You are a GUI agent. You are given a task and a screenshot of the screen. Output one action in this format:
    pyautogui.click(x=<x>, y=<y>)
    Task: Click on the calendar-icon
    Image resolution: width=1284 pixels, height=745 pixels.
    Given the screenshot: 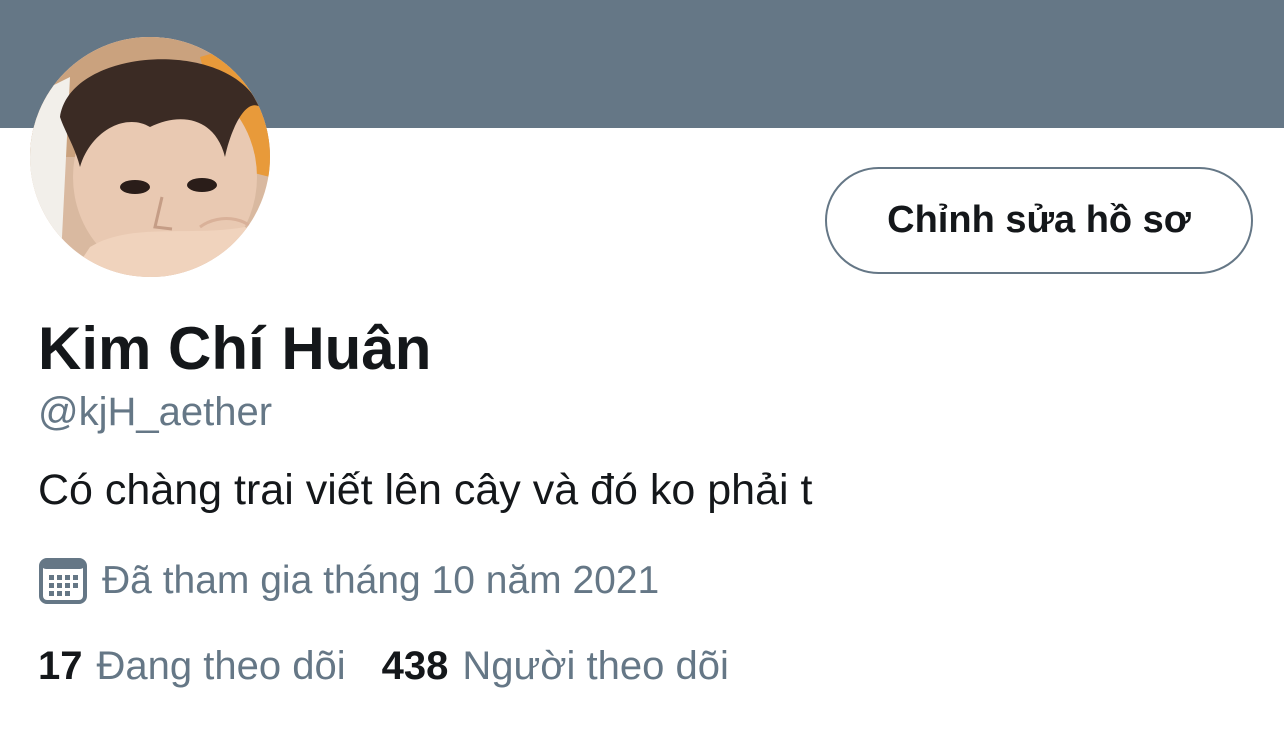 What is the action you would take?
    pyautogui.click(x=63, y=581)
    